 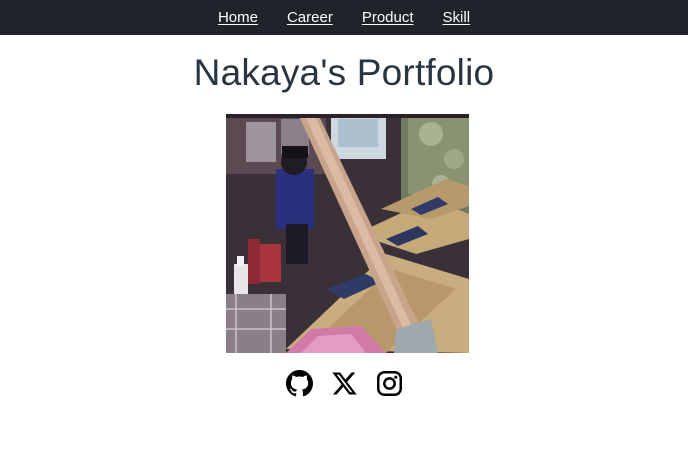 I want to click on top-navbar: Home Career Product Skill, so click(x=344, y=17).